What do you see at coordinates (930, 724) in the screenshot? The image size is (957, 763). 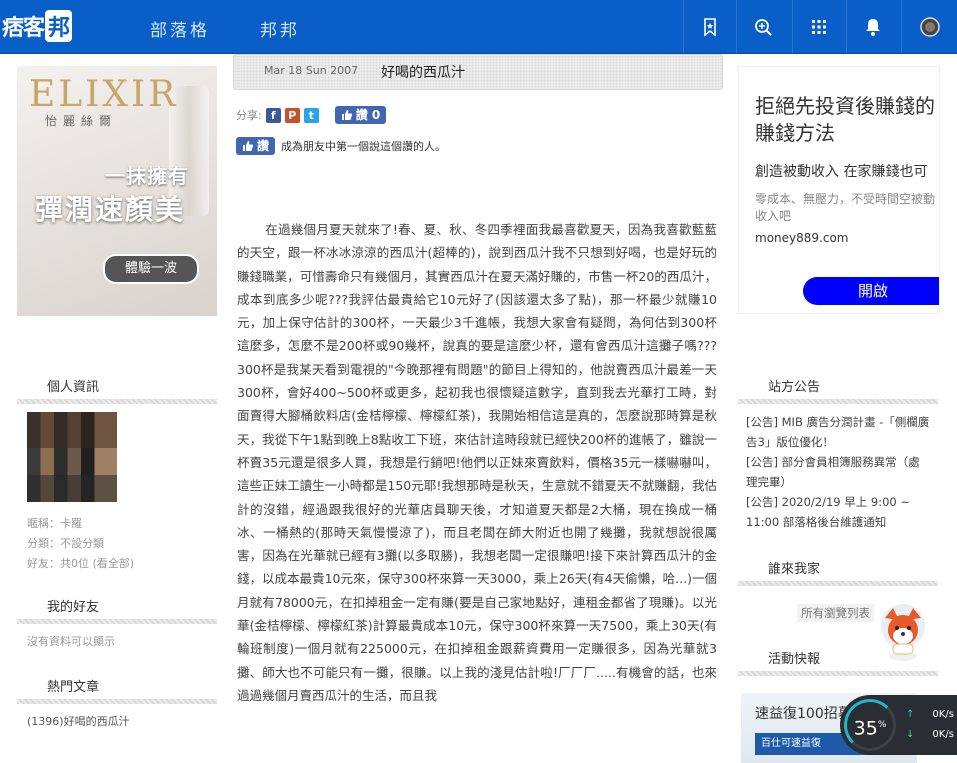 I see `speed-rates: ↑ 0K/s ↓ 0K/s` at bounding box center [930, 724].